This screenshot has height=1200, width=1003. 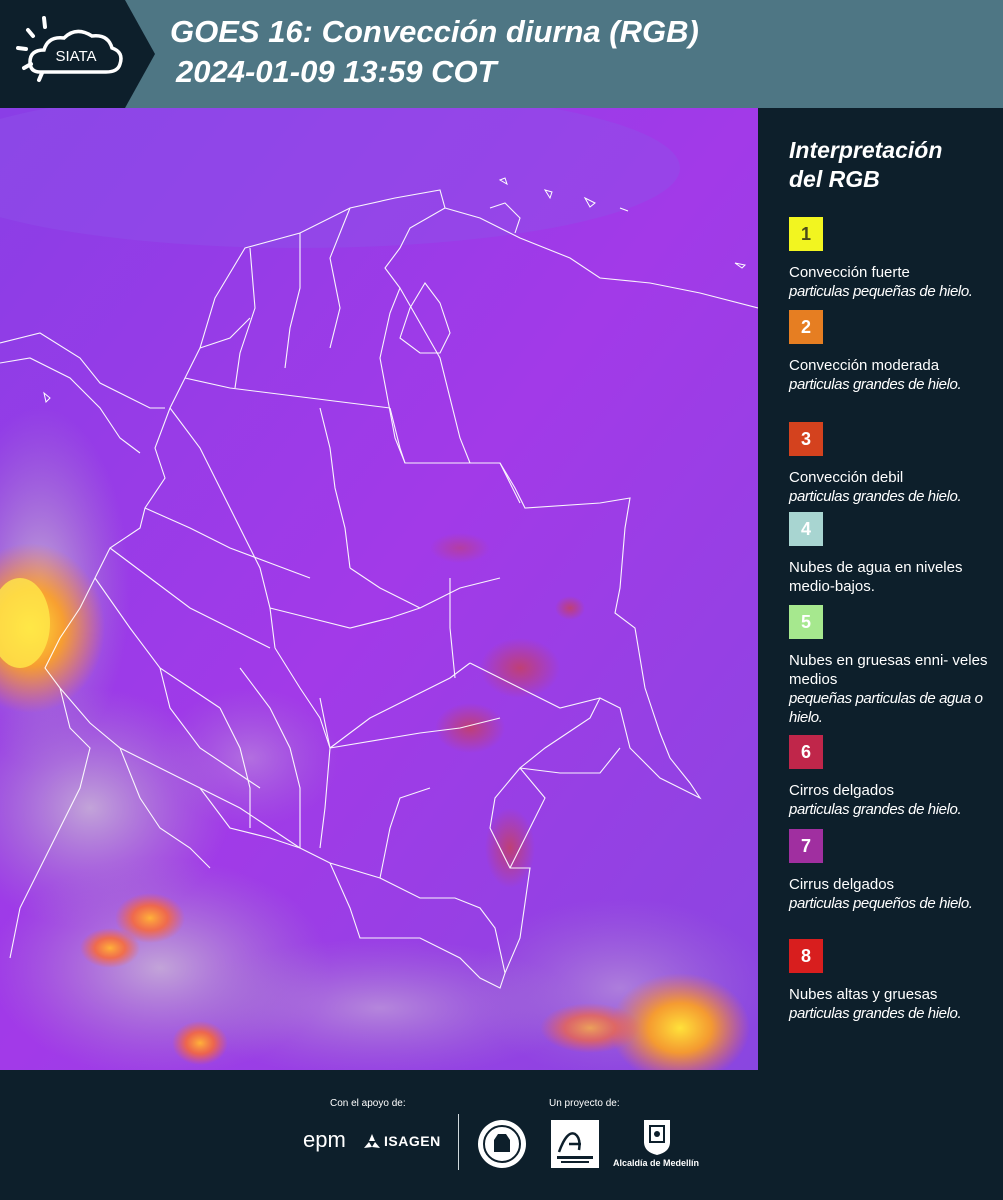 I want to click on legend-sub-1: particulas pequeñas de hielo., so click(x=881, y=291).